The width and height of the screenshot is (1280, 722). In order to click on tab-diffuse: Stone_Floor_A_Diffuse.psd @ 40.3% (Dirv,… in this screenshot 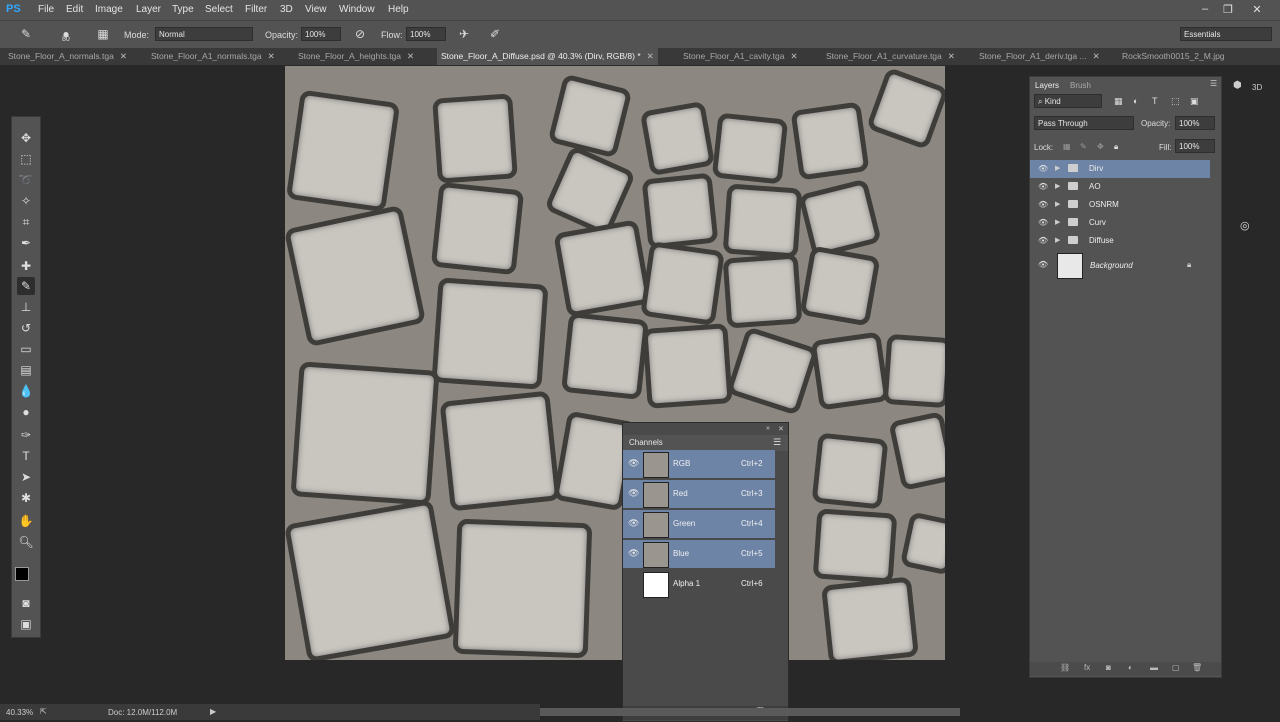, I will do `click(547, 56)`.